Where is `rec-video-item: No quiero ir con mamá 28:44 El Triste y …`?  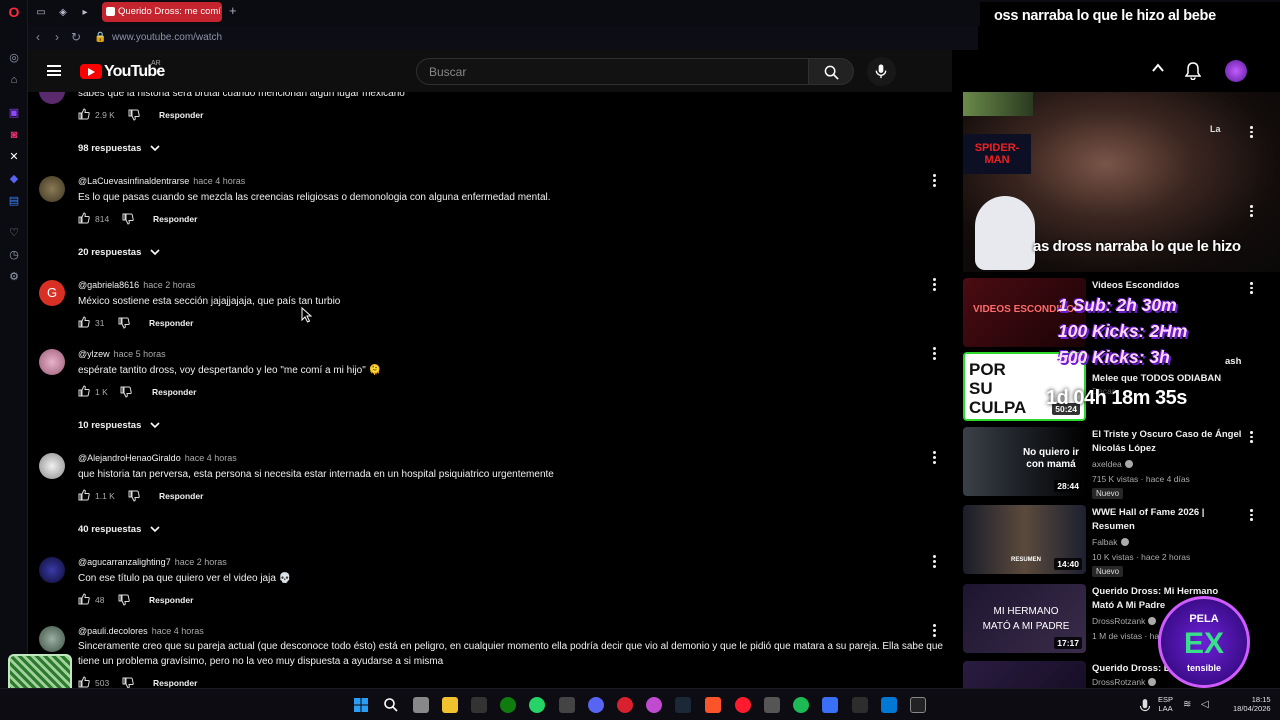
rec-video-item: No quiero ir con mamá 28:44 El Triste y … is located at coordinates (1121, 464).